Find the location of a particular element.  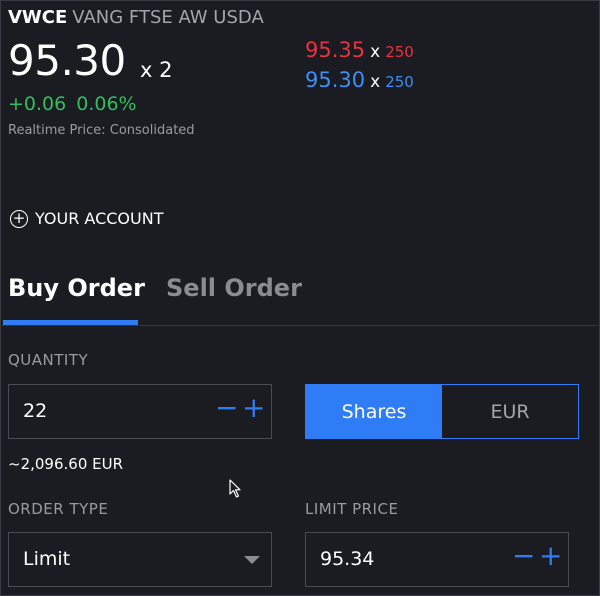

limit-price-decrement-button: − is located at coordinates (523, 556).